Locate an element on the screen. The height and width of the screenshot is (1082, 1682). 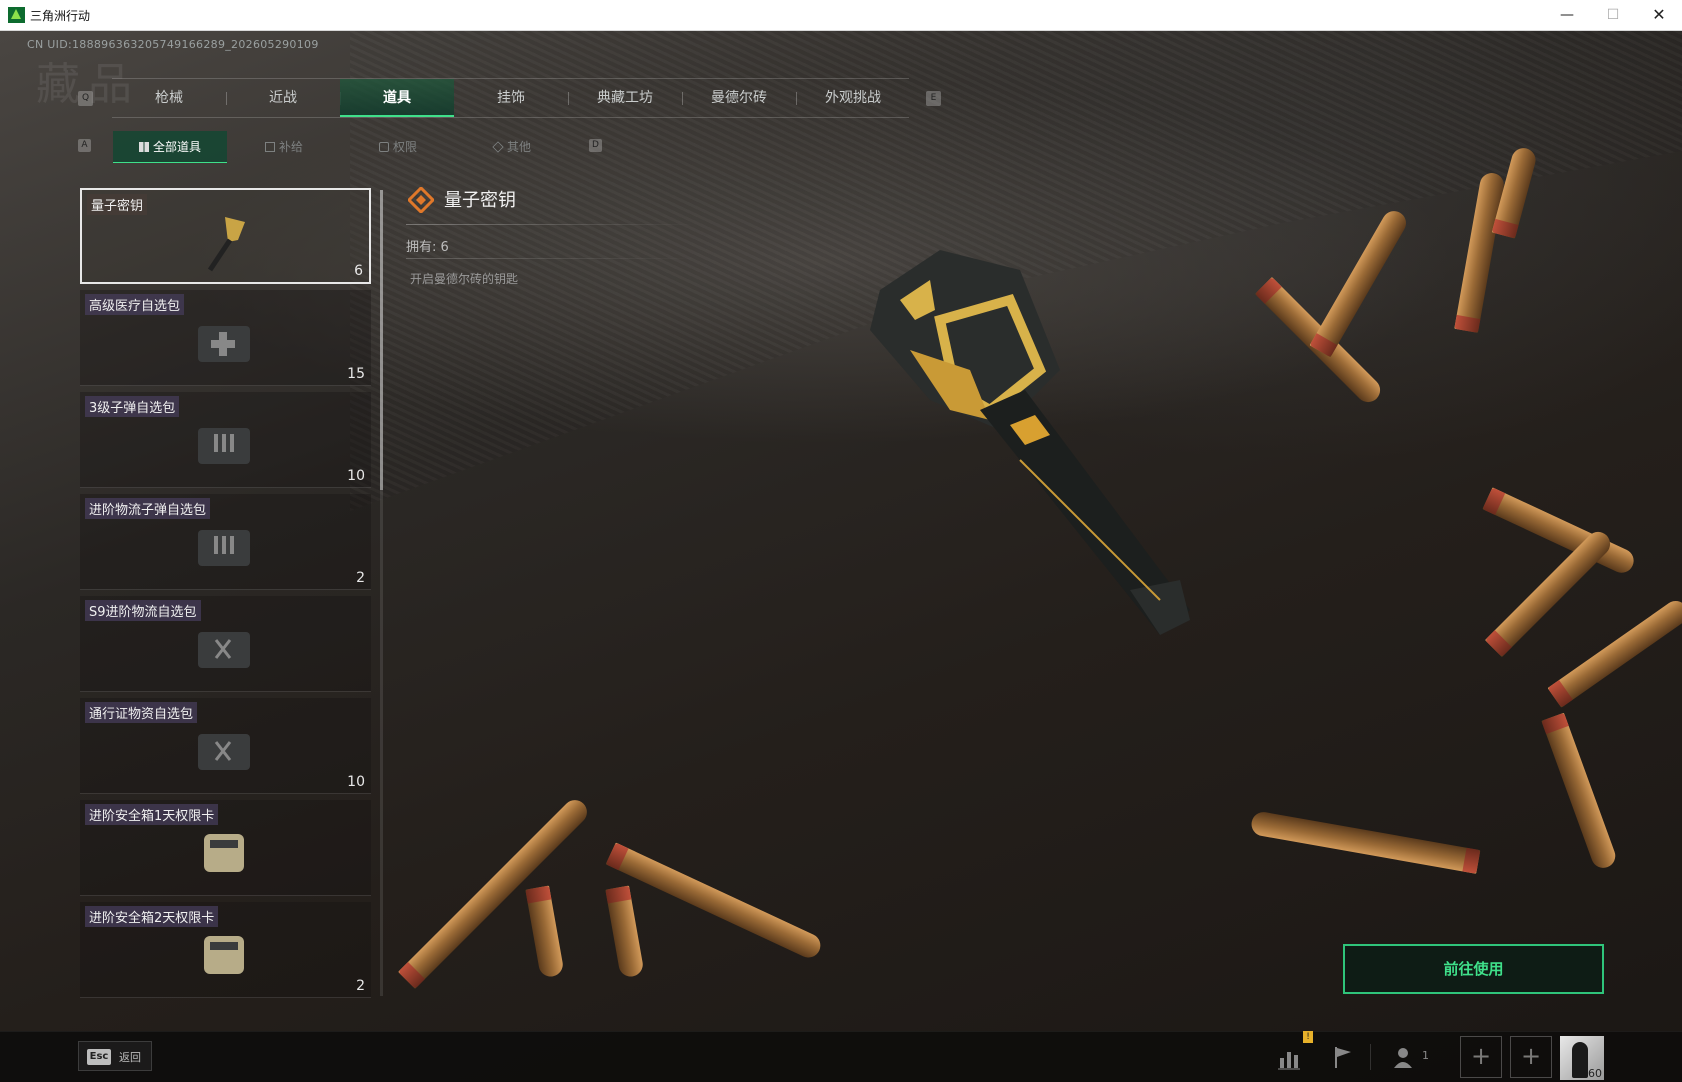
list-item: 通行证物资自选包 10 is located at coordinates (225, 746).